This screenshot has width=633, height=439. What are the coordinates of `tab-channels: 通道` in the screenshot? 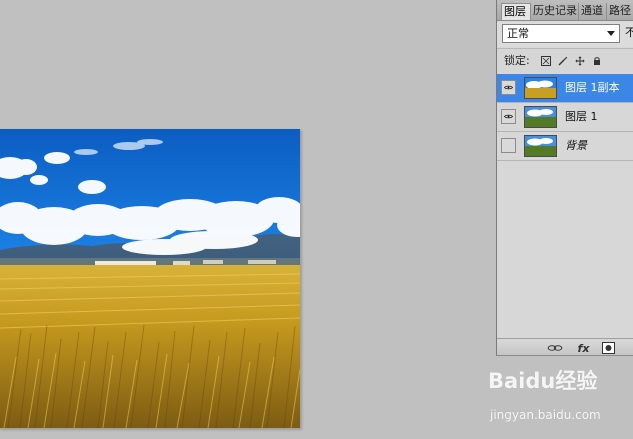 It's located at (593, 11).